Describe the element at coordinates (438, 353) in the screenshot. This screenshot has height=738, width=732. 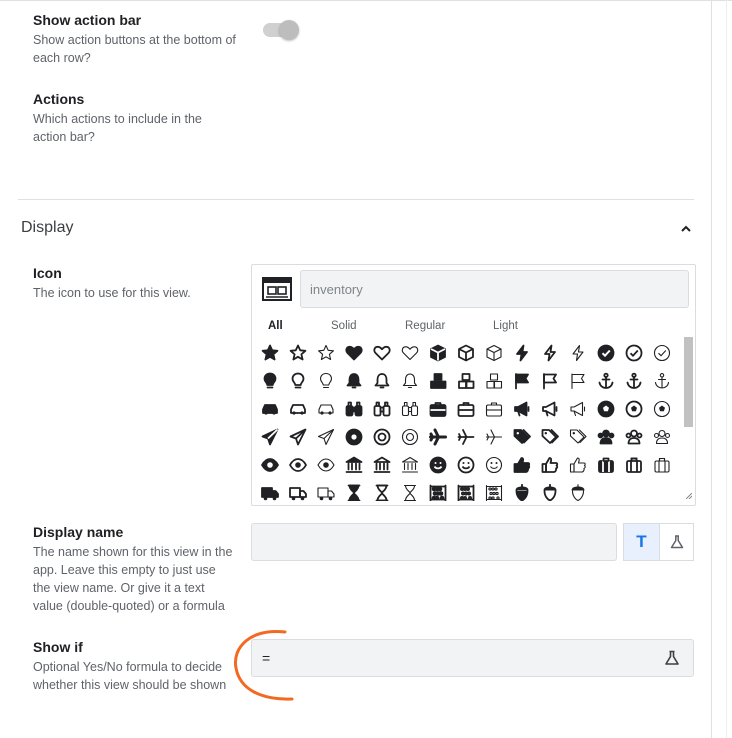
I see `icon-option-cube-solid` at that location.